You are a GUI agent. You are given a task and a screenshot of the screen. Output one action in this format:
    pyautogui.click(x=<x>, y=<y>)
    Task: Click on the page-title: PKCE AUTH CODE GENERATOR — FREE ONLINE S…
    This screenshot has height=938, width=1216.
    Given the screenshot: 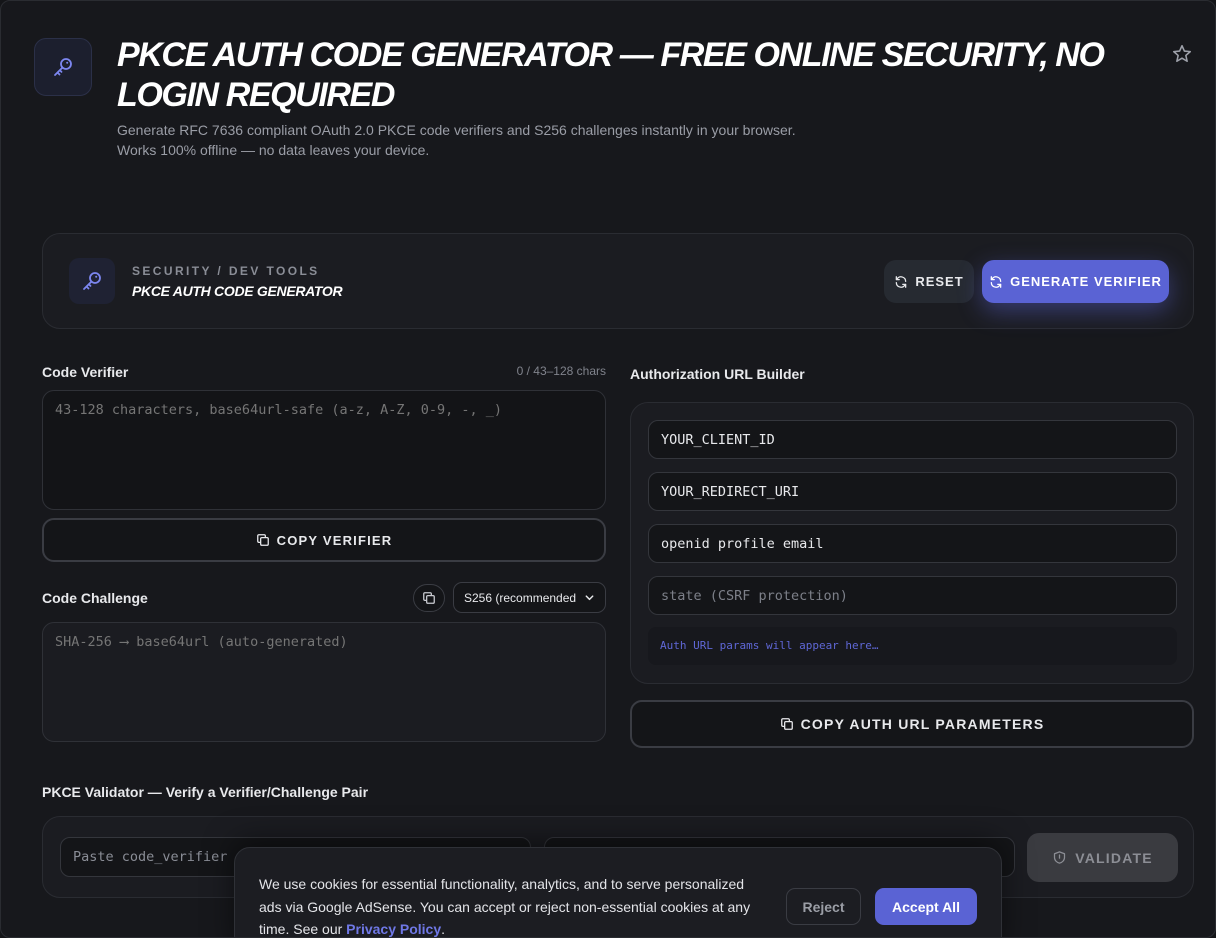 What is the action you would take?
    pyautogui.click(x=611, y=75)
    